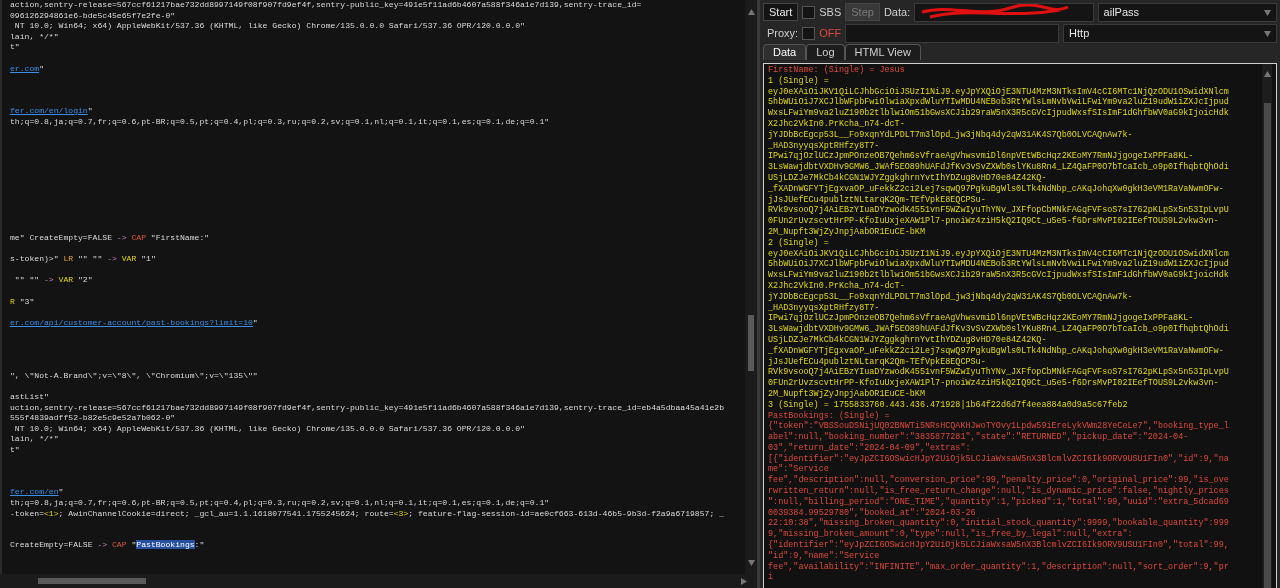 The height and width of the screenshot is (588, 1280). I want to click on code-line: me" CreateEmpty=FALSE -> CAP "FirstName:", so click(110, 238).